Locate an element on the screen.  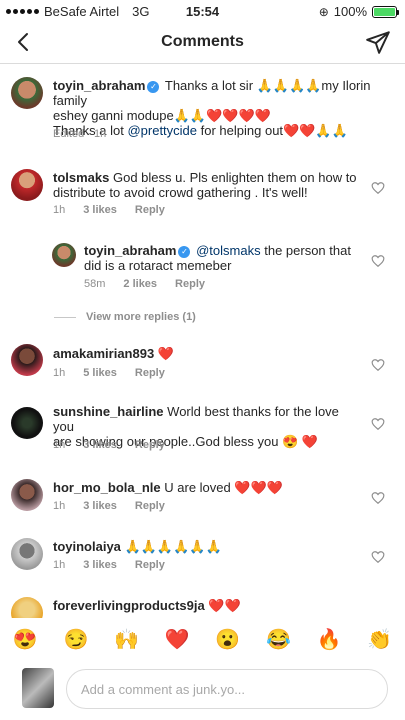
caption-line3-post: for helping out❤️❤️🙏🙏 is located at coordinates (274, 130).